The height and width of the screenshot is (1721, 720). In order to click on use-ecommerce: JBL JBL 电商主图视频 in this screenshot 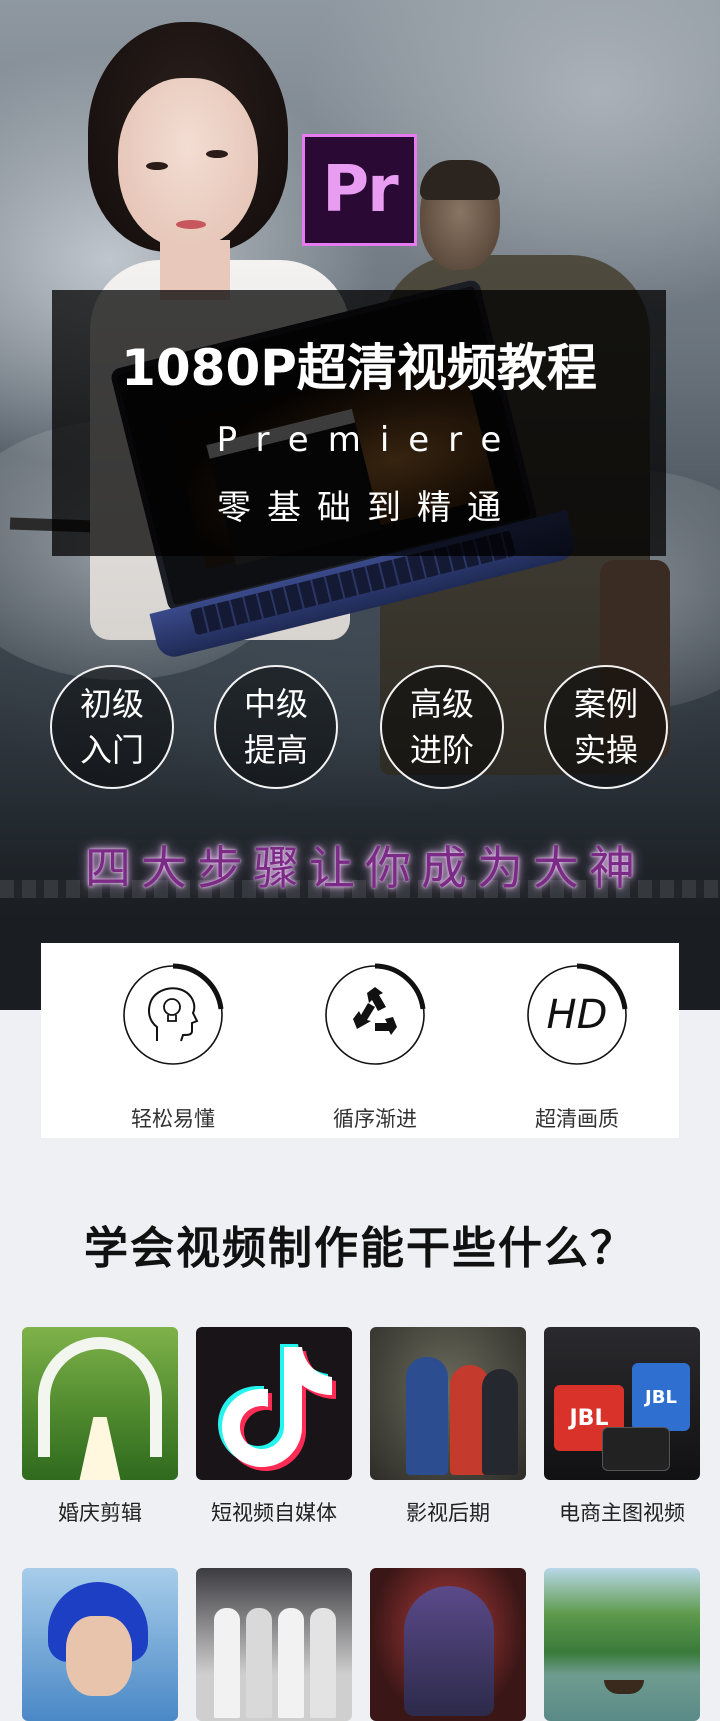, I will do `click(622, 1426)`.